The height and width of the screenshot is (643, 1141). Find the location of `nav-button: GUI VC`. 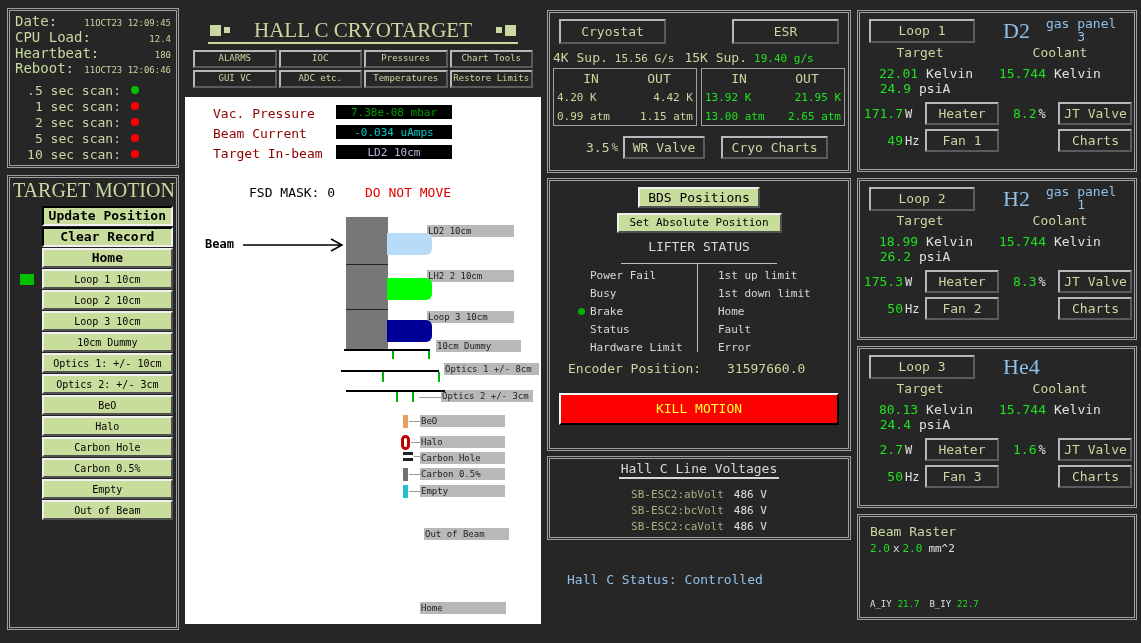

nav-button: GUI VC is located at coordinates (235, 79).